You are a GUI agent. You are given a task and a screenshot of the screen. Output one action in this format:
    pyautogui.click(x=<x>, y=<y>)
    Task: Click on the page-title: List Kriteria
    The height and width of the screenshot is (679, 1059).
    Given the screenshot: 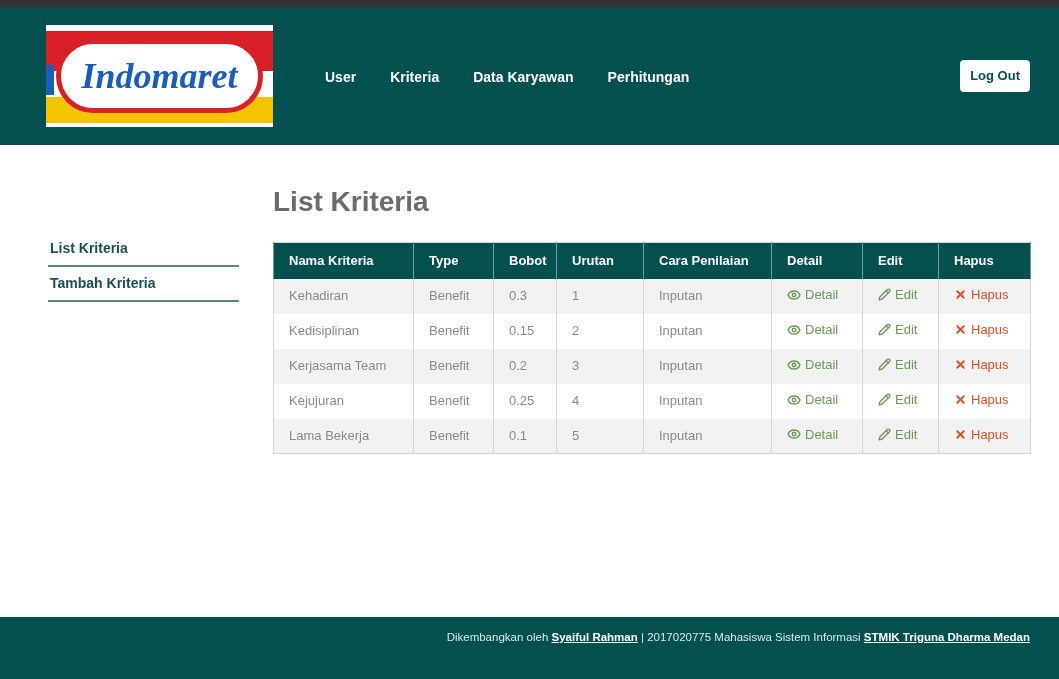 What is the action you would take?
    pyautogui.click(x=351, y=202)
    